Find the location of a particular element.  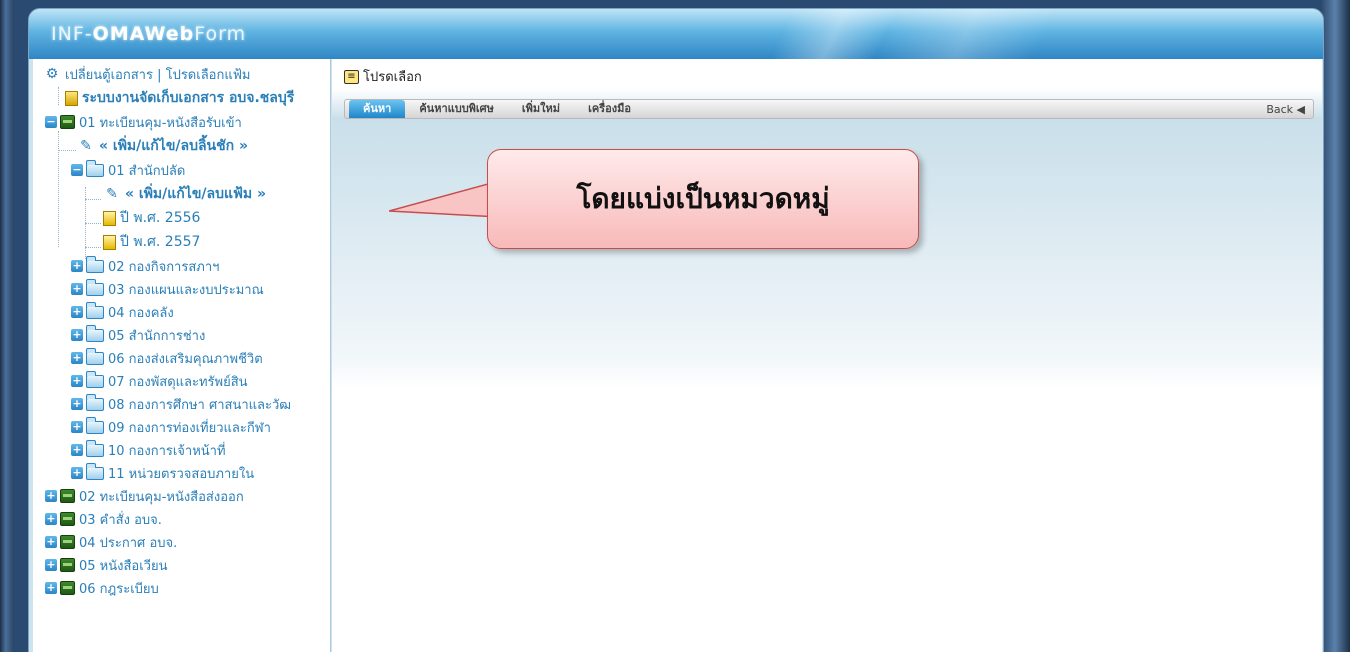

callout-pointer is located at coordinates (444, 199).